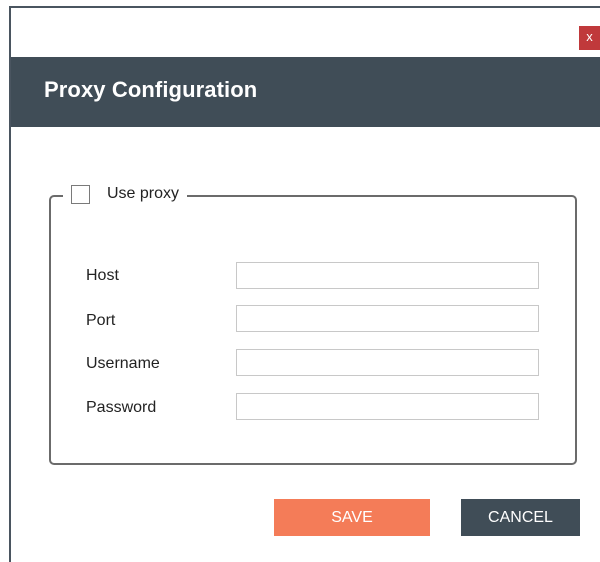 The width and height of the screenshot is (600, 562). What do you see at coordinates (387, 362) in the screenshot?
I see `username-field` at bounding box center [387, 362].